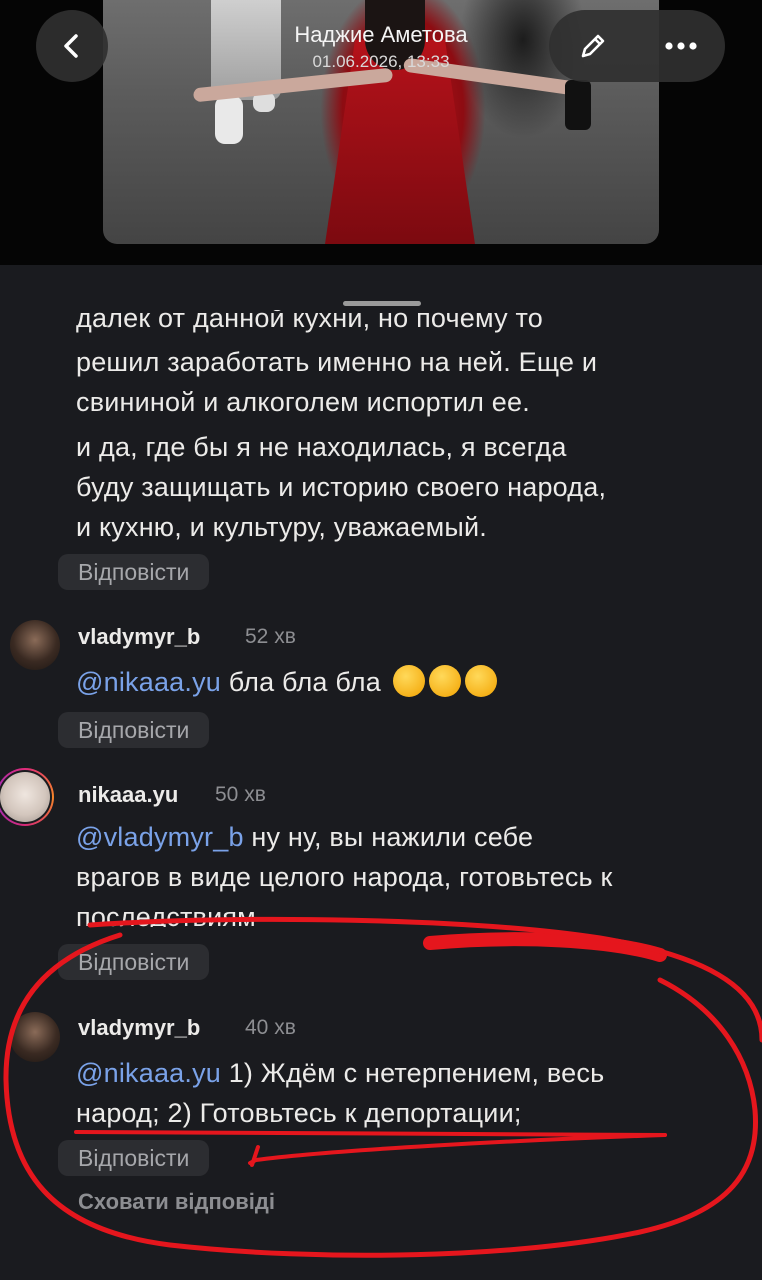 This screenshot has width=762, height=1280. I want to click on mention-link: @vladymyr_b, so click(160, 837).